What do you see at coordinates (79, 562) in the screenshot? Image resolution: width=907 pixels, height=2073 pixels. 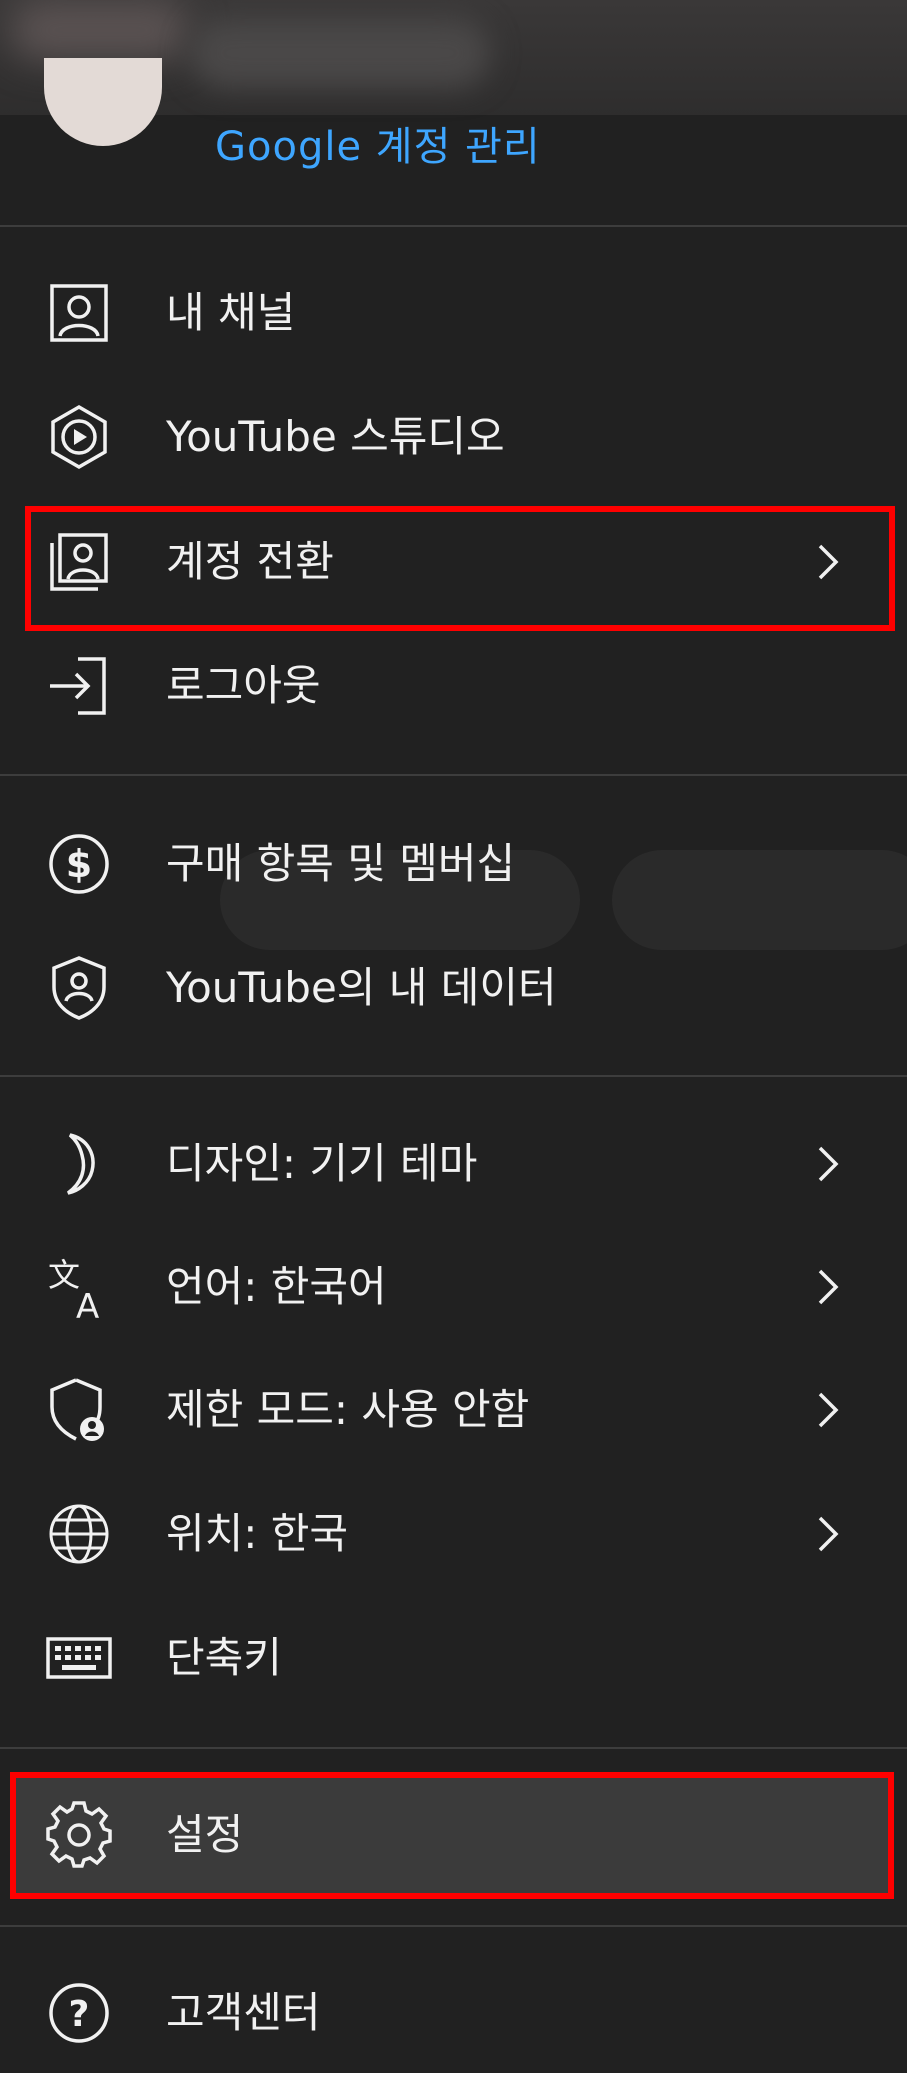 I see `switch-account-icon` at bounding box center [79, 562].